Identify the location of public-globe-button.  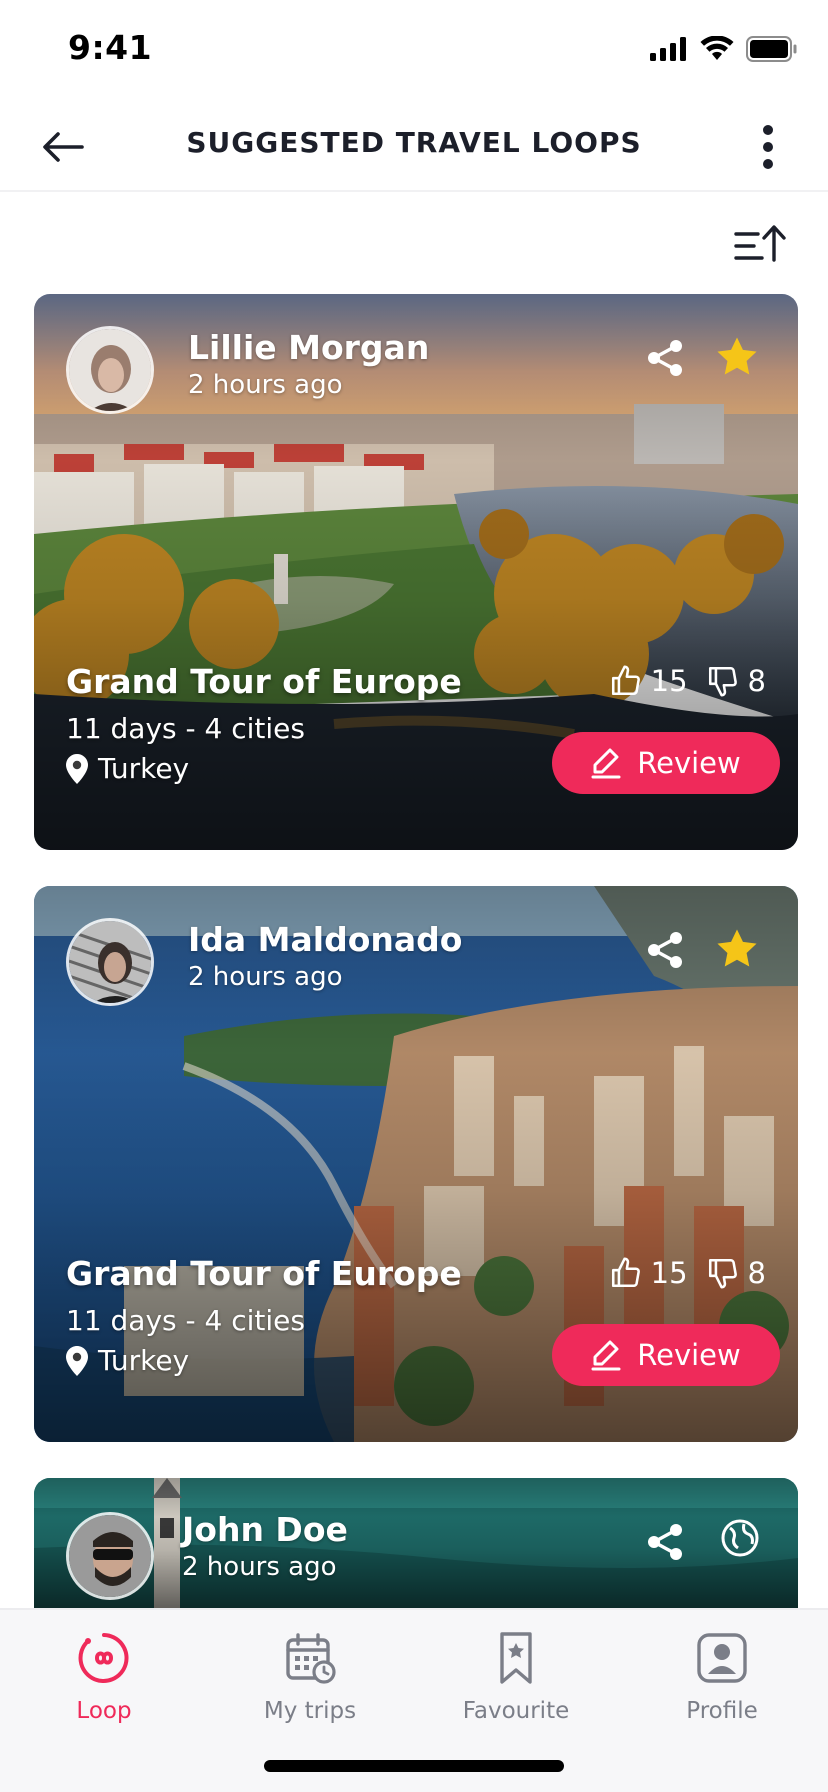
(740, 1538).